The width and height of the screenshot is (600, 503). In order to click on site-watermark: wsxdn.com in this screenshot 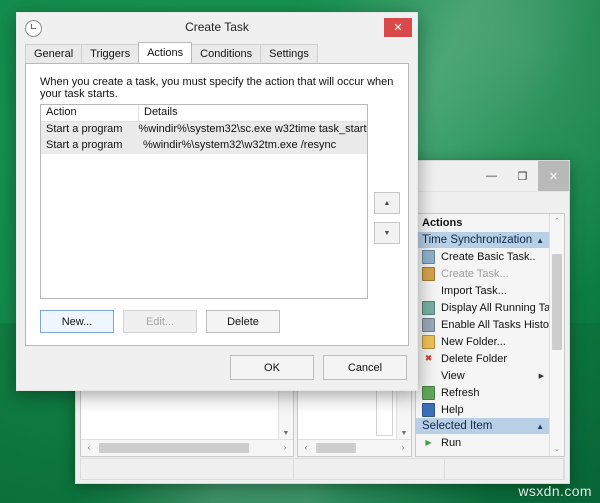, I will do `click(555, 491)`.